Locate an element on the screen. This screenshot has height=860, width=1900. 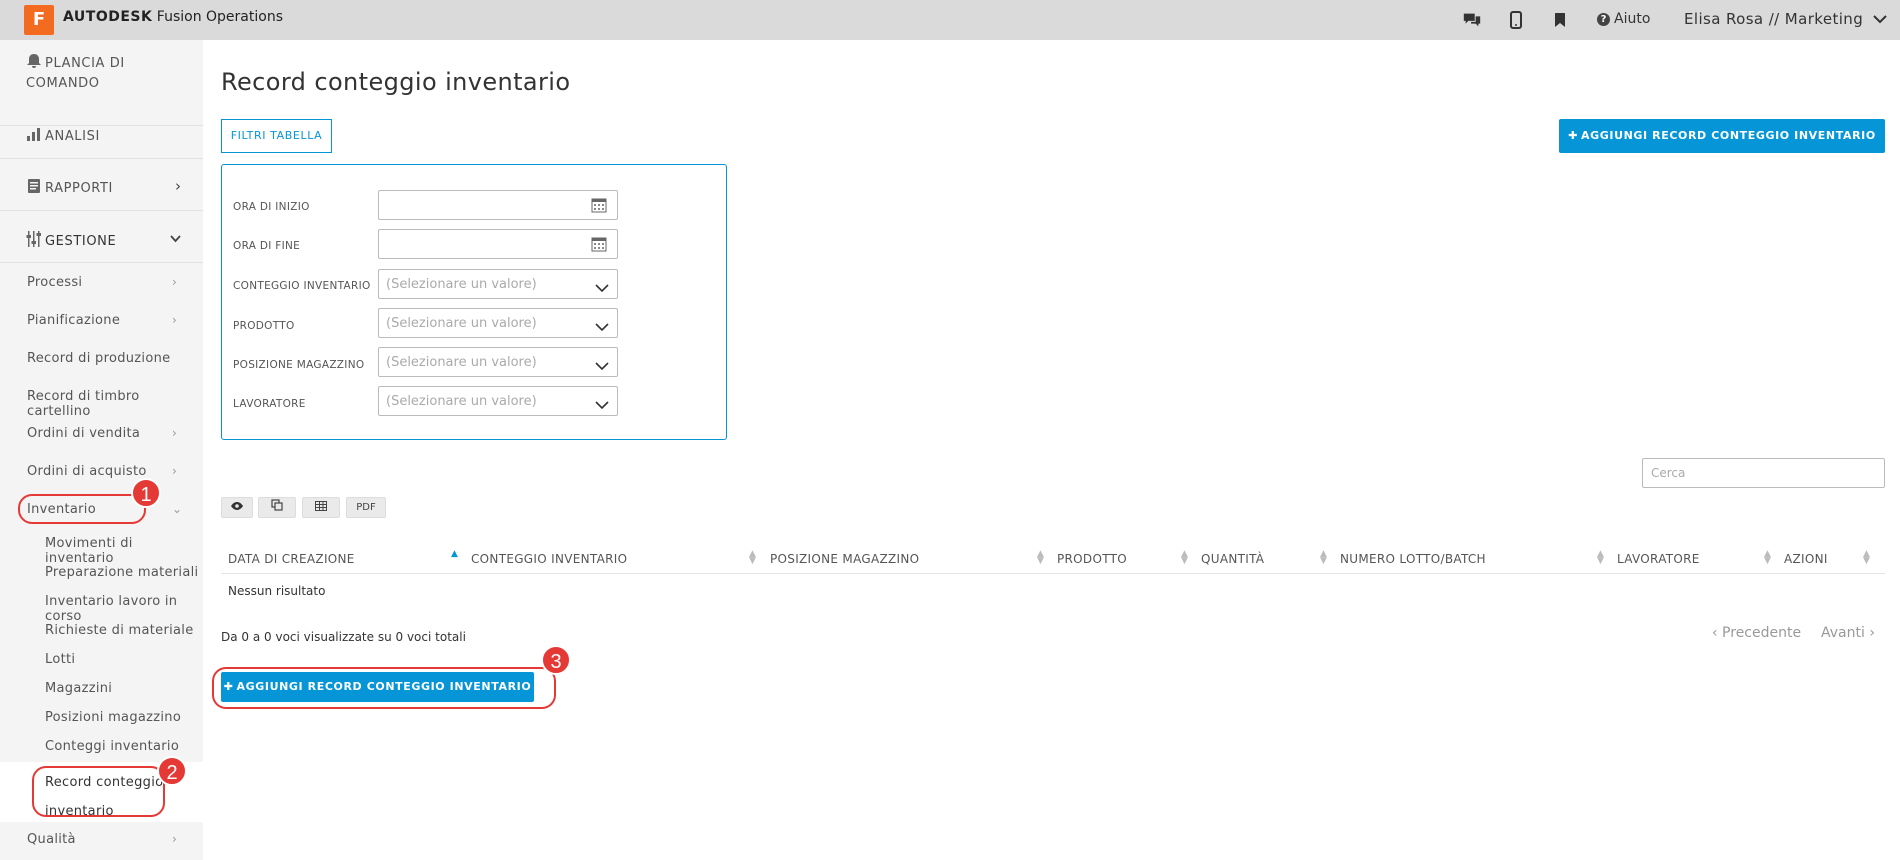
column-visibility-button is located at coordinates (237, 507).